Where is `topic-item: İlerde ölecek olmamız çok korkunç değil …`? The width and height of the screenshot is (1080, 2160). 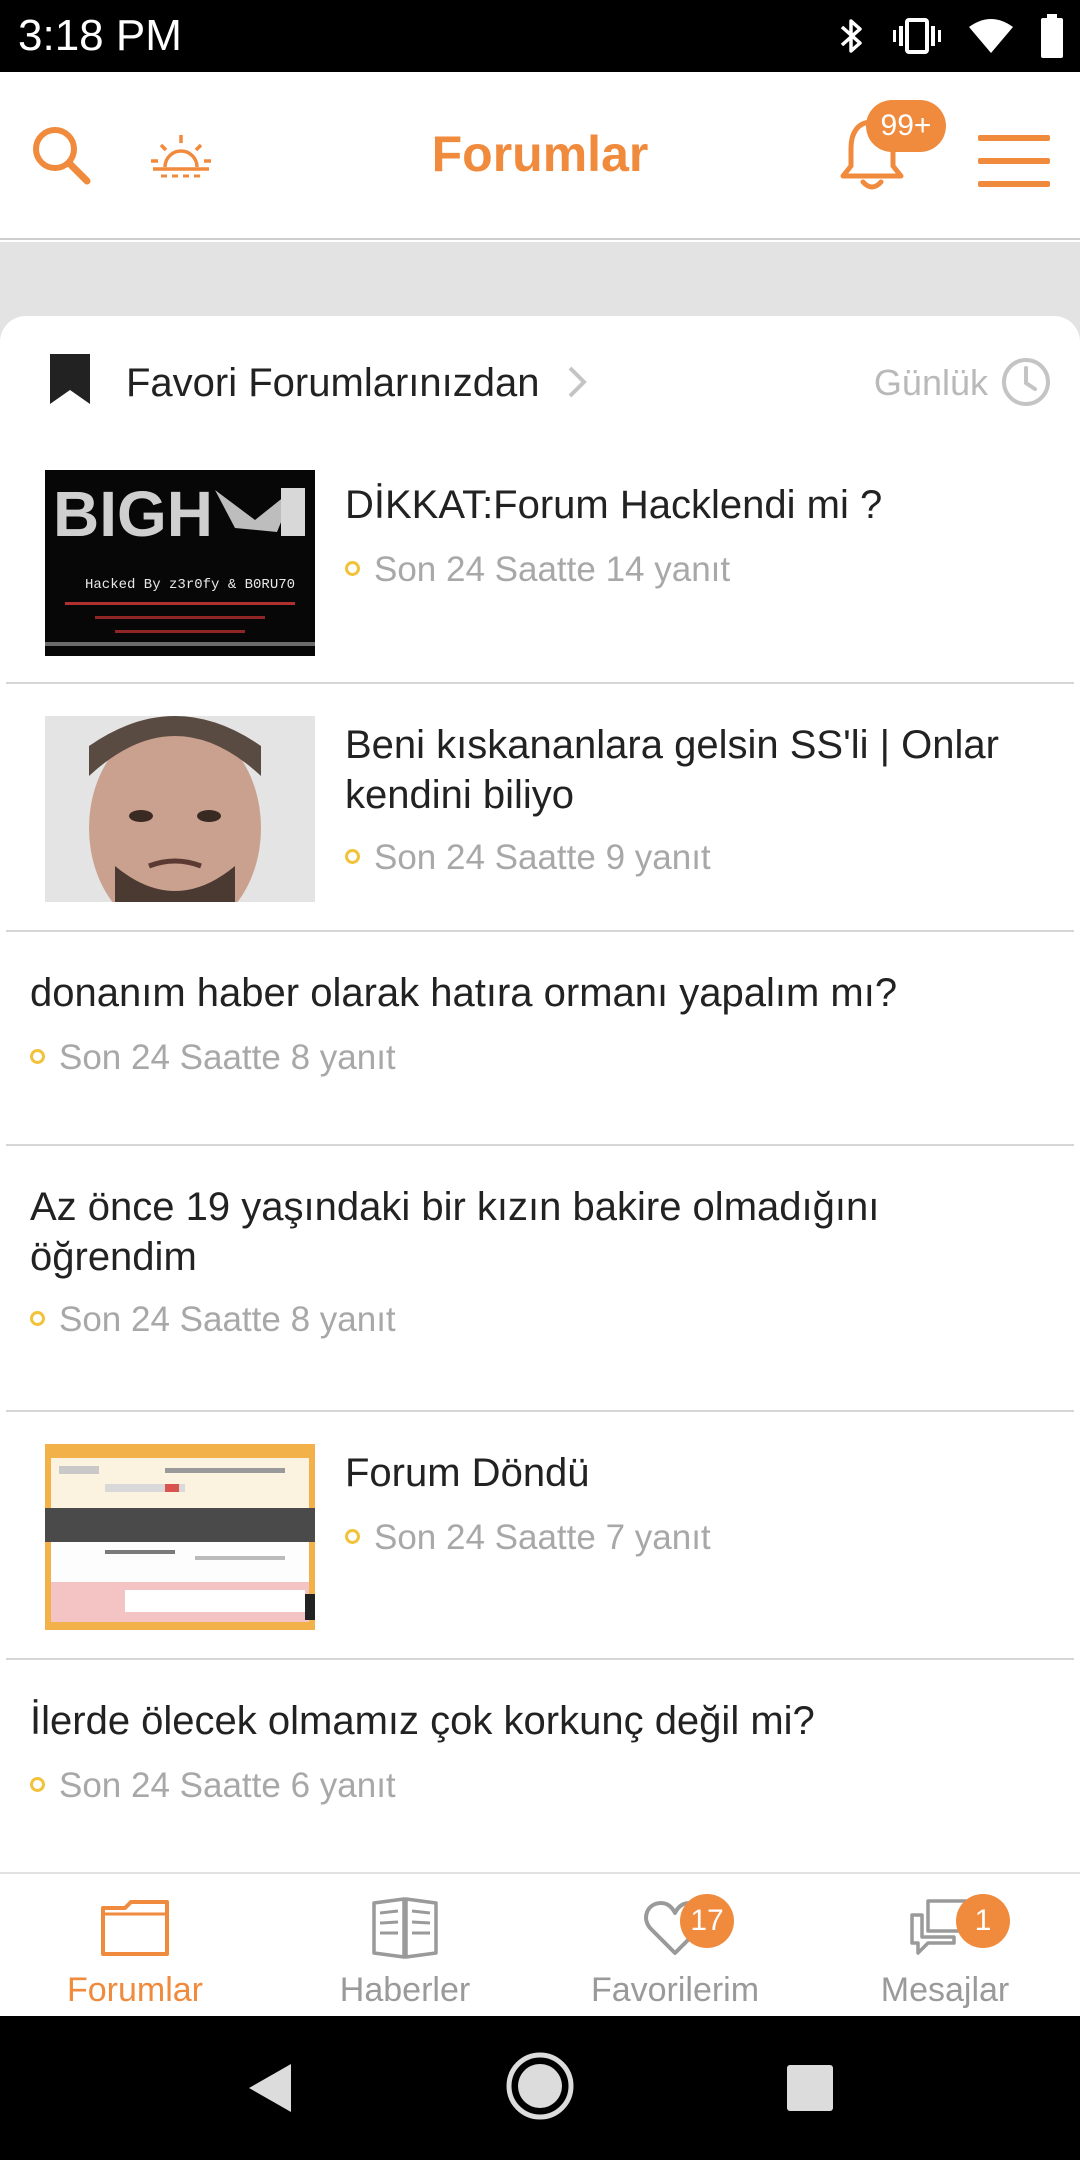
topic-item: İlerde ölecek olmamız çok korkunç değil … is located at coordinates (540, 1767).